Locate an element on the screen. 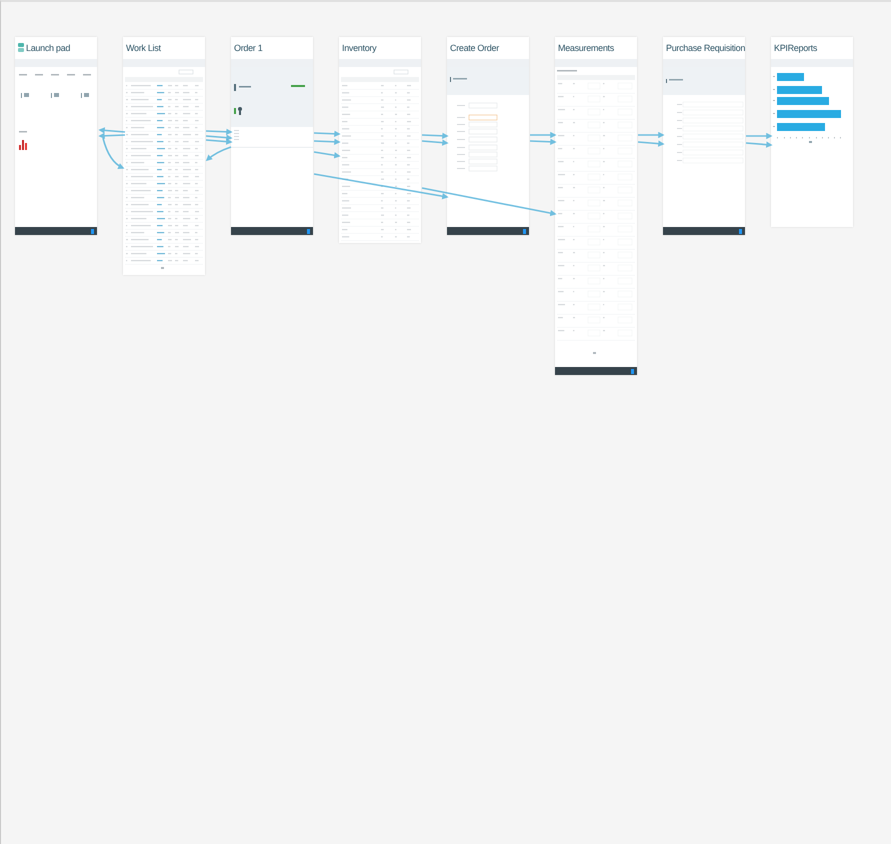 This screenshot has height=844, width=891. screen-title: Work List is located at coordinates (143, 48).